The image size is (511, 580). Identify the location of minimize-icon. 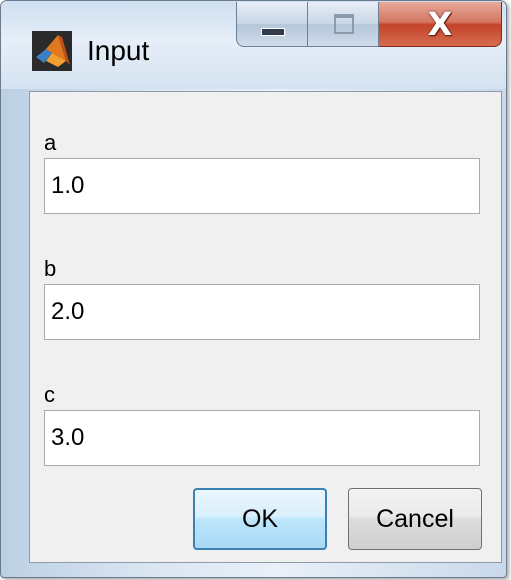
(273, 32).